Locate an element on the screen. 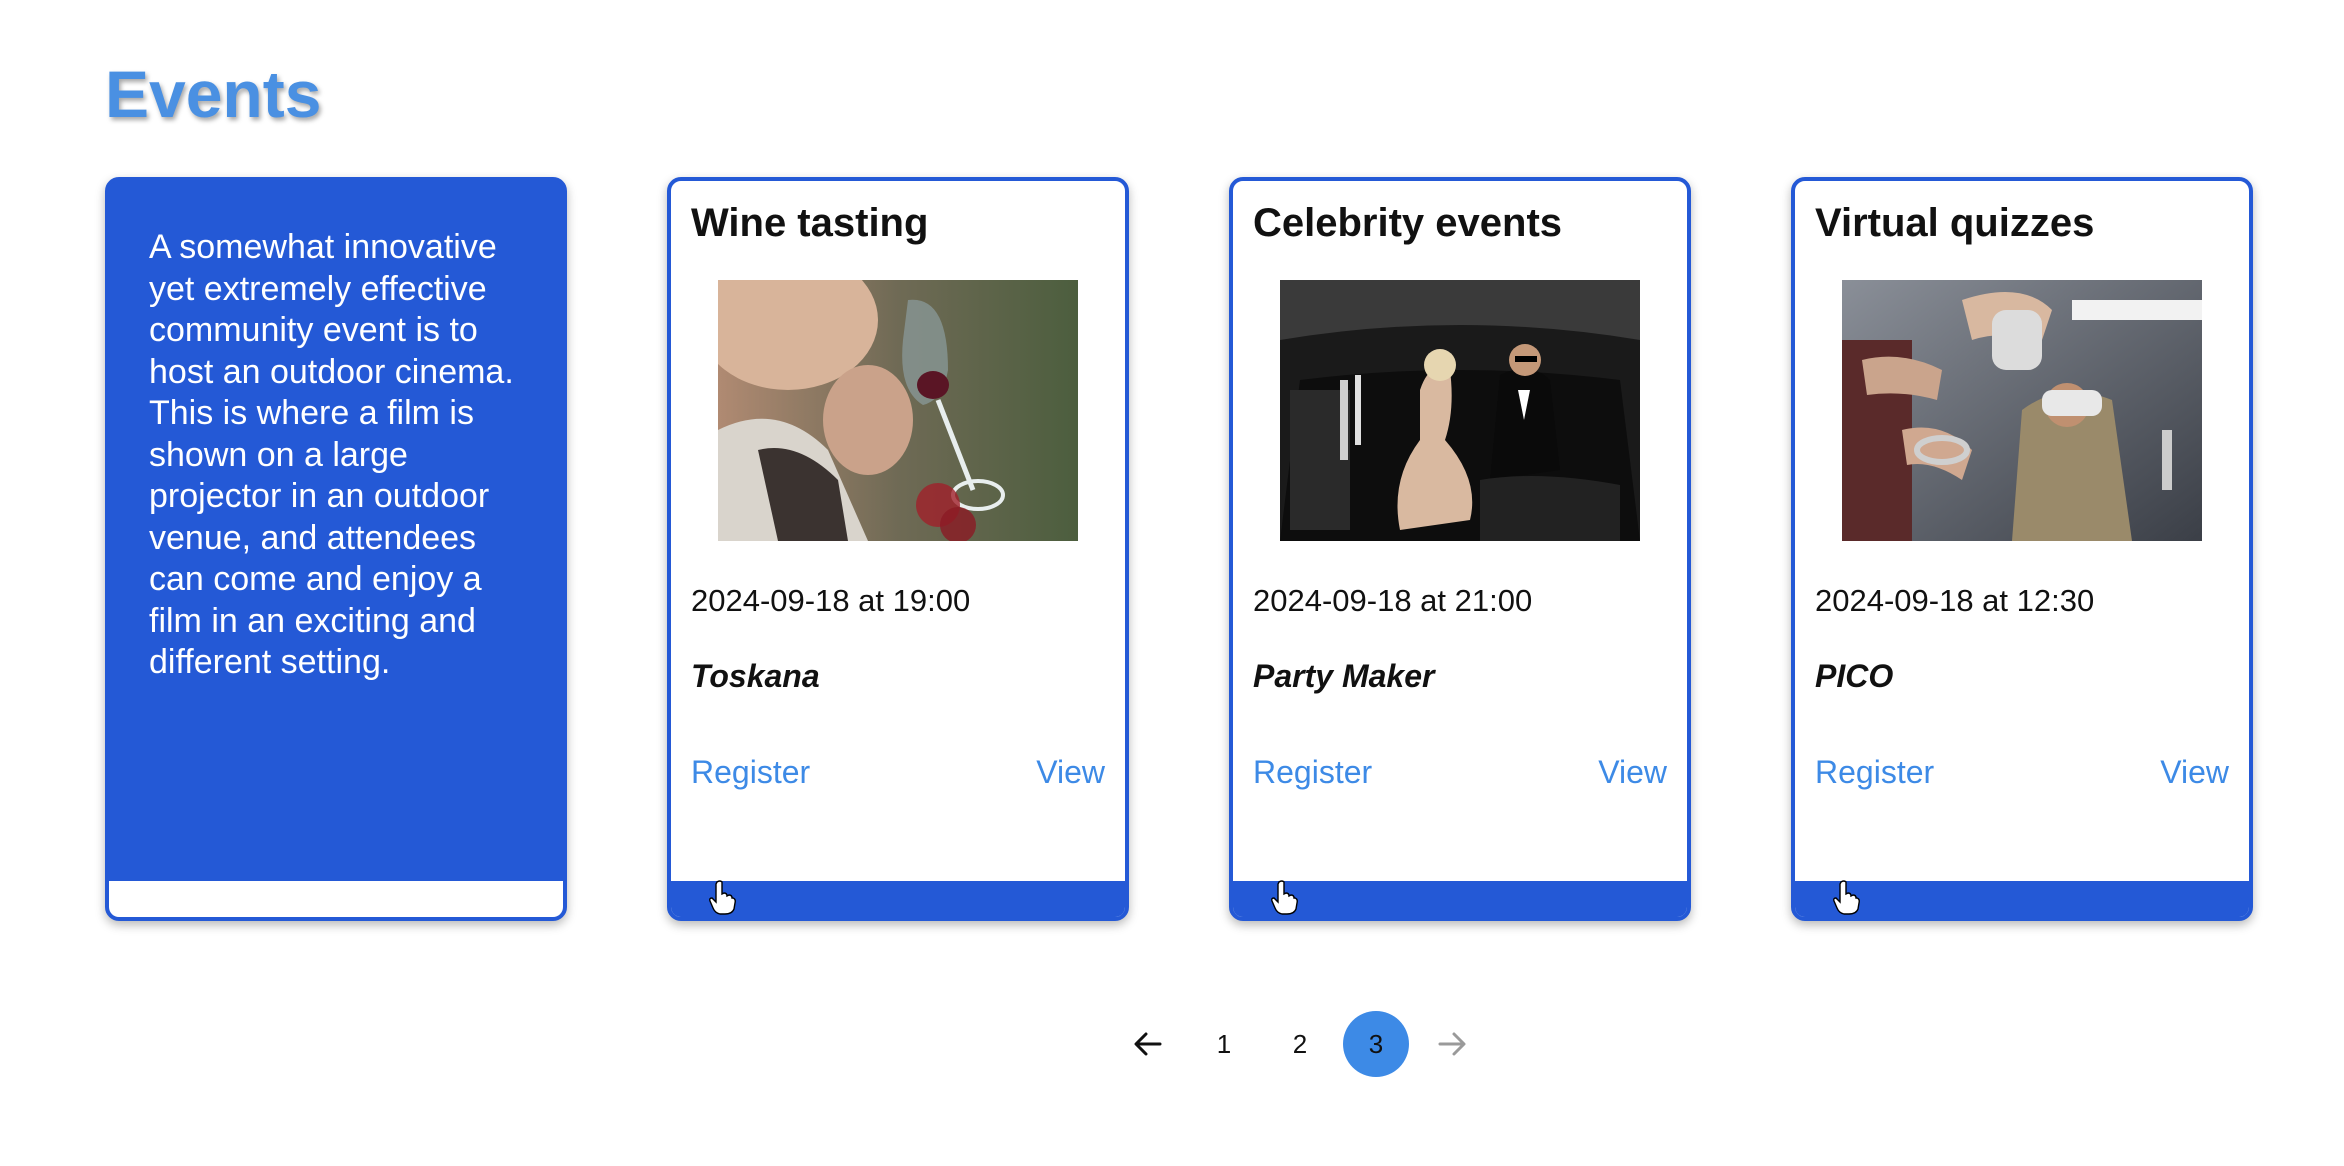 The image size is (2344, 1166). event-datetime: 2024-09-18 at 19:00 is located at coordinates (831, 600).